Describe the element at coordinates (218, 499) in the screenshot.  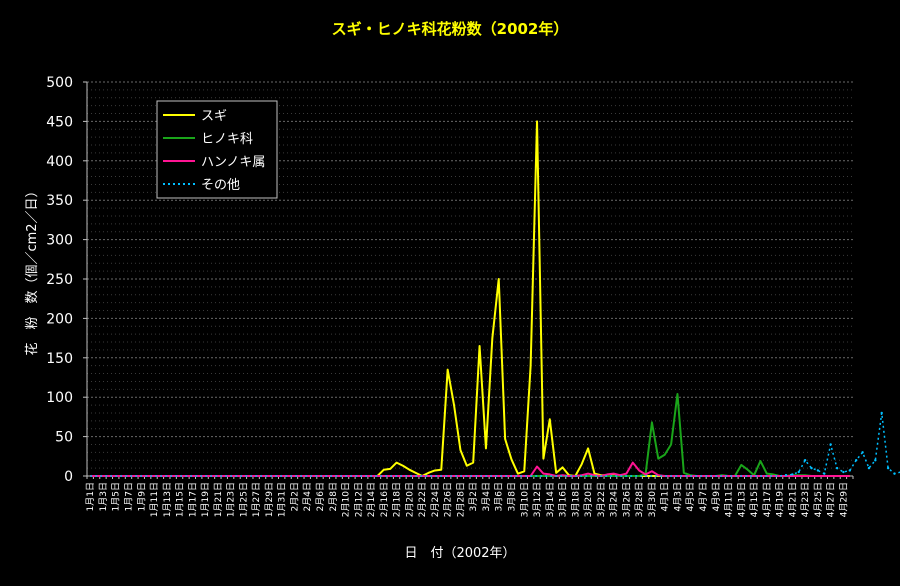
I see `x-tick-label: 1月21日` at that location.